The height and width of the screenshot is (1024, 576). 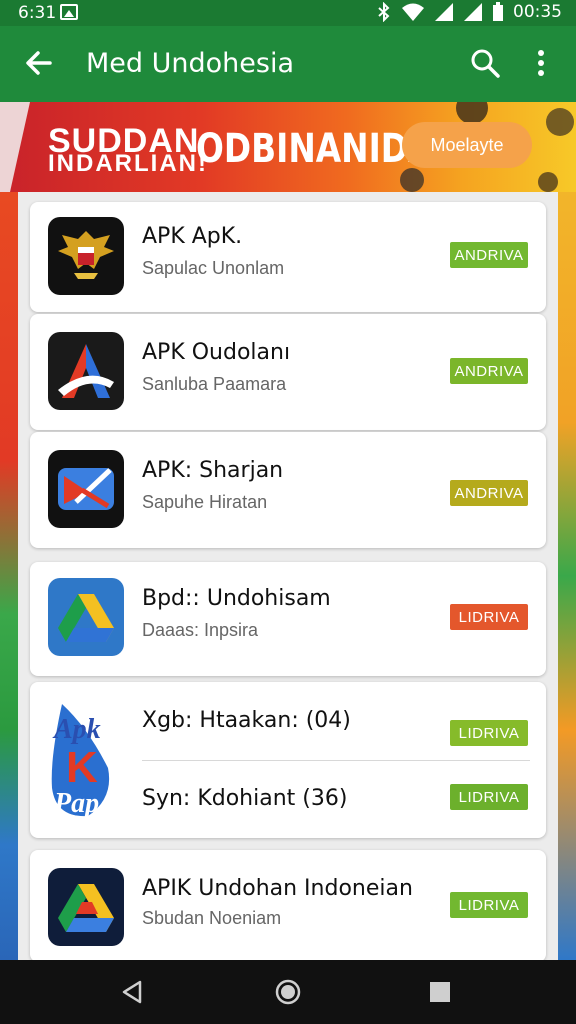 I want to click on row-divider, so click(x=336, y=760).